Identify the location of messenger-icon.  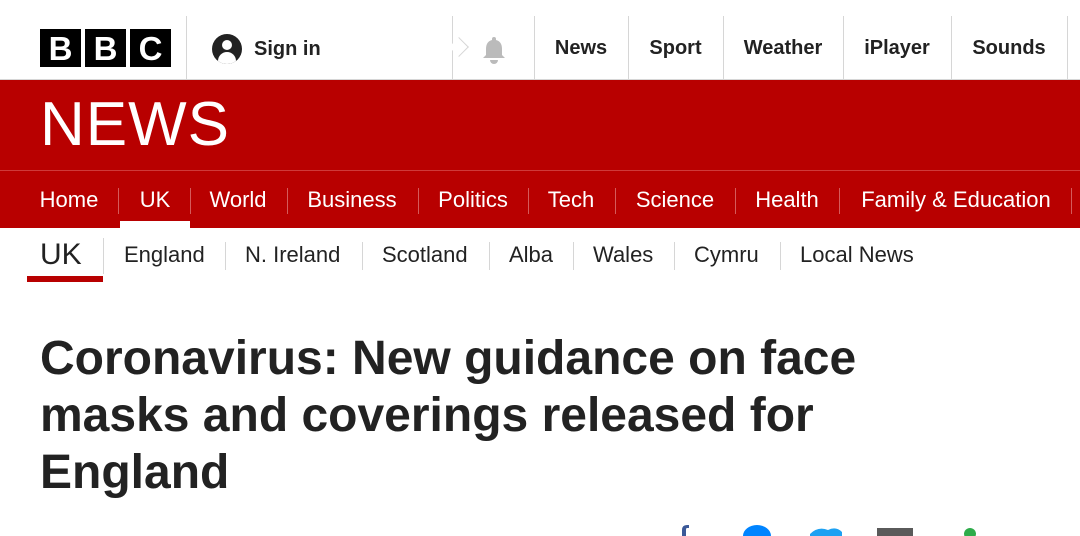
(757, 530).